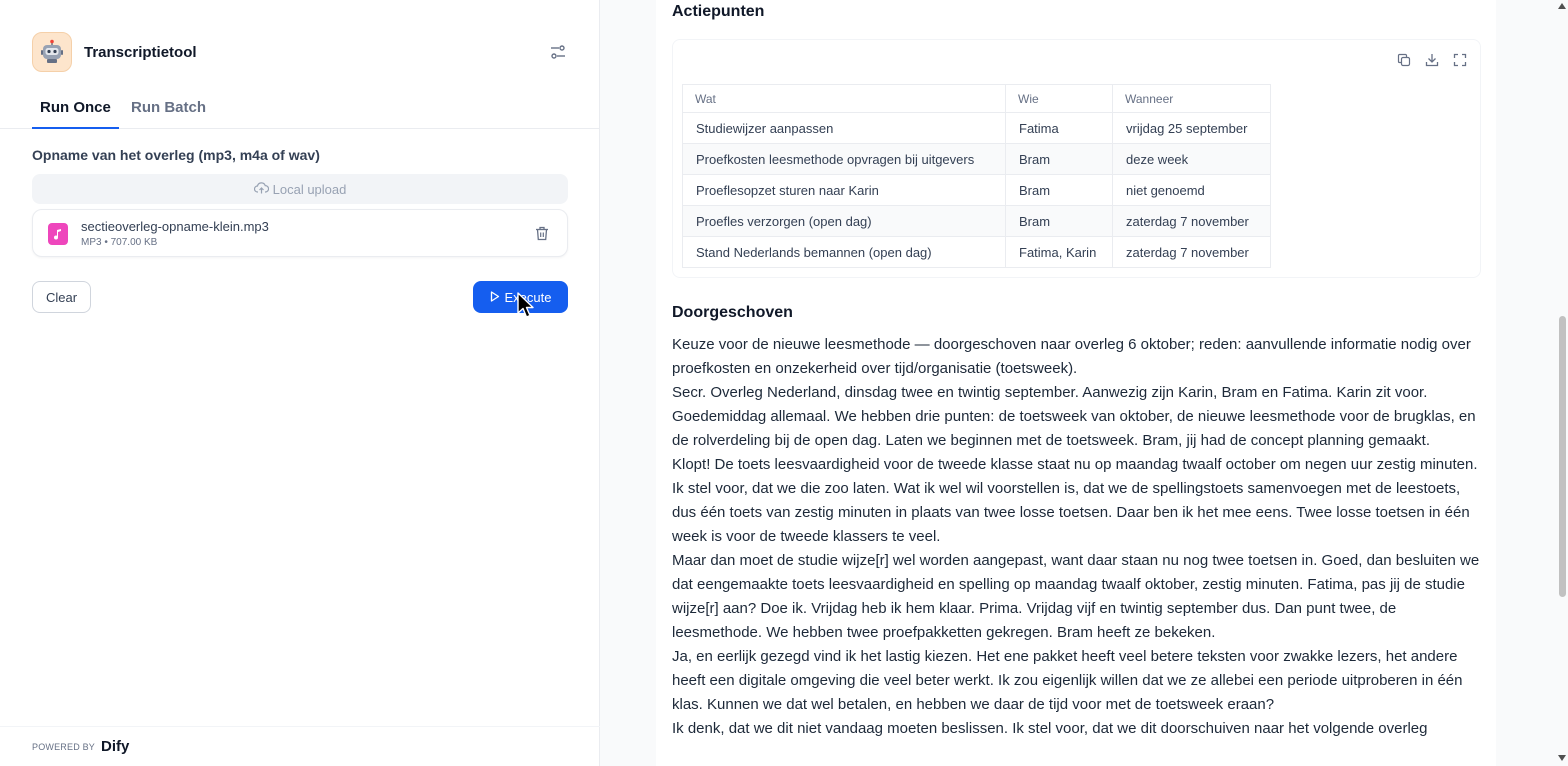 This screenshot has height=766, width=1568. What do you see at coordinates (175, 226) in the screenshot?
I see `file-name: sectieoverleg-opname-klein.mp3` at bounding box center [175, 226].